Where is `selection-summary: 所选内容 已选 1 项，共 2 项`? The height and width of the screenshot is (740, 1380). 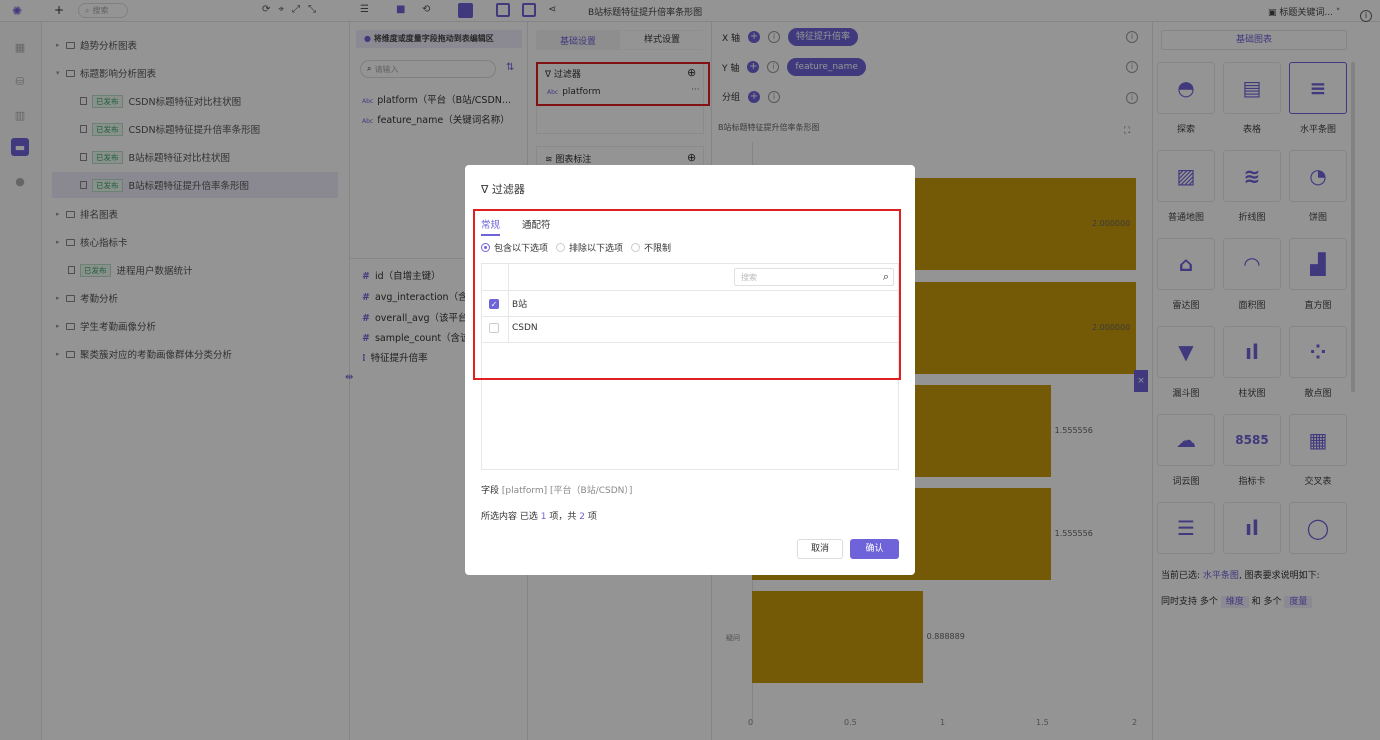 selection-summary: 所选内容 已选 1 项，共 2 项 is located at coordinates (539, 517).